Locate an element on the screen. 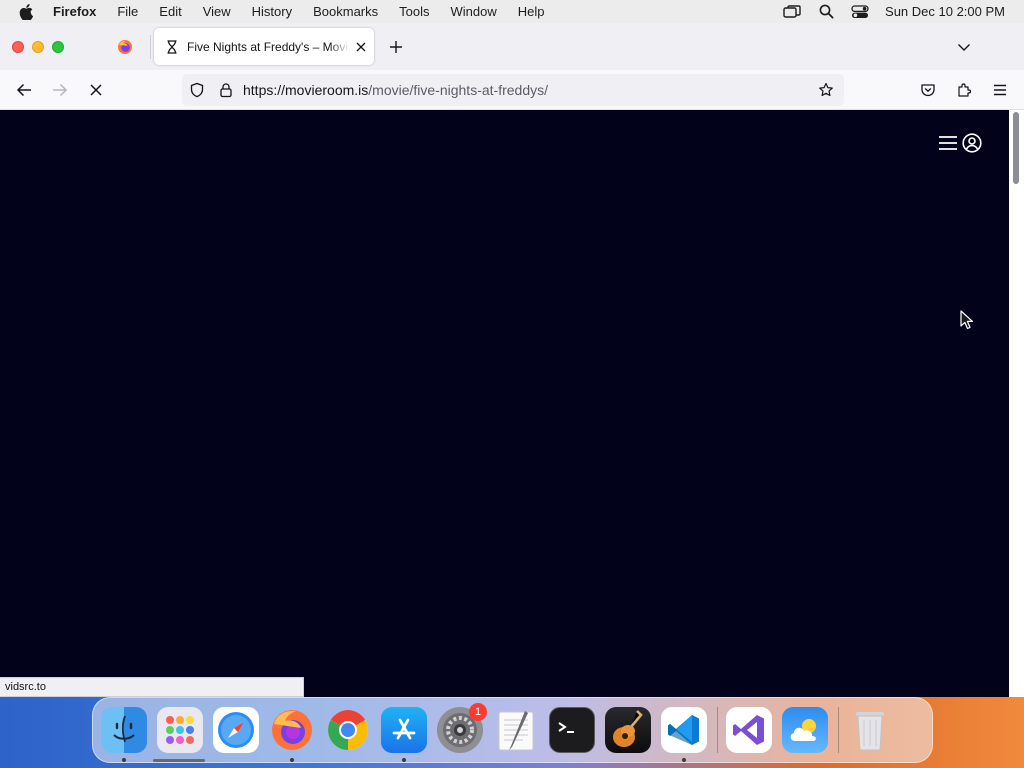  scrollbar-thumb is located at coordinates (1016, 148).